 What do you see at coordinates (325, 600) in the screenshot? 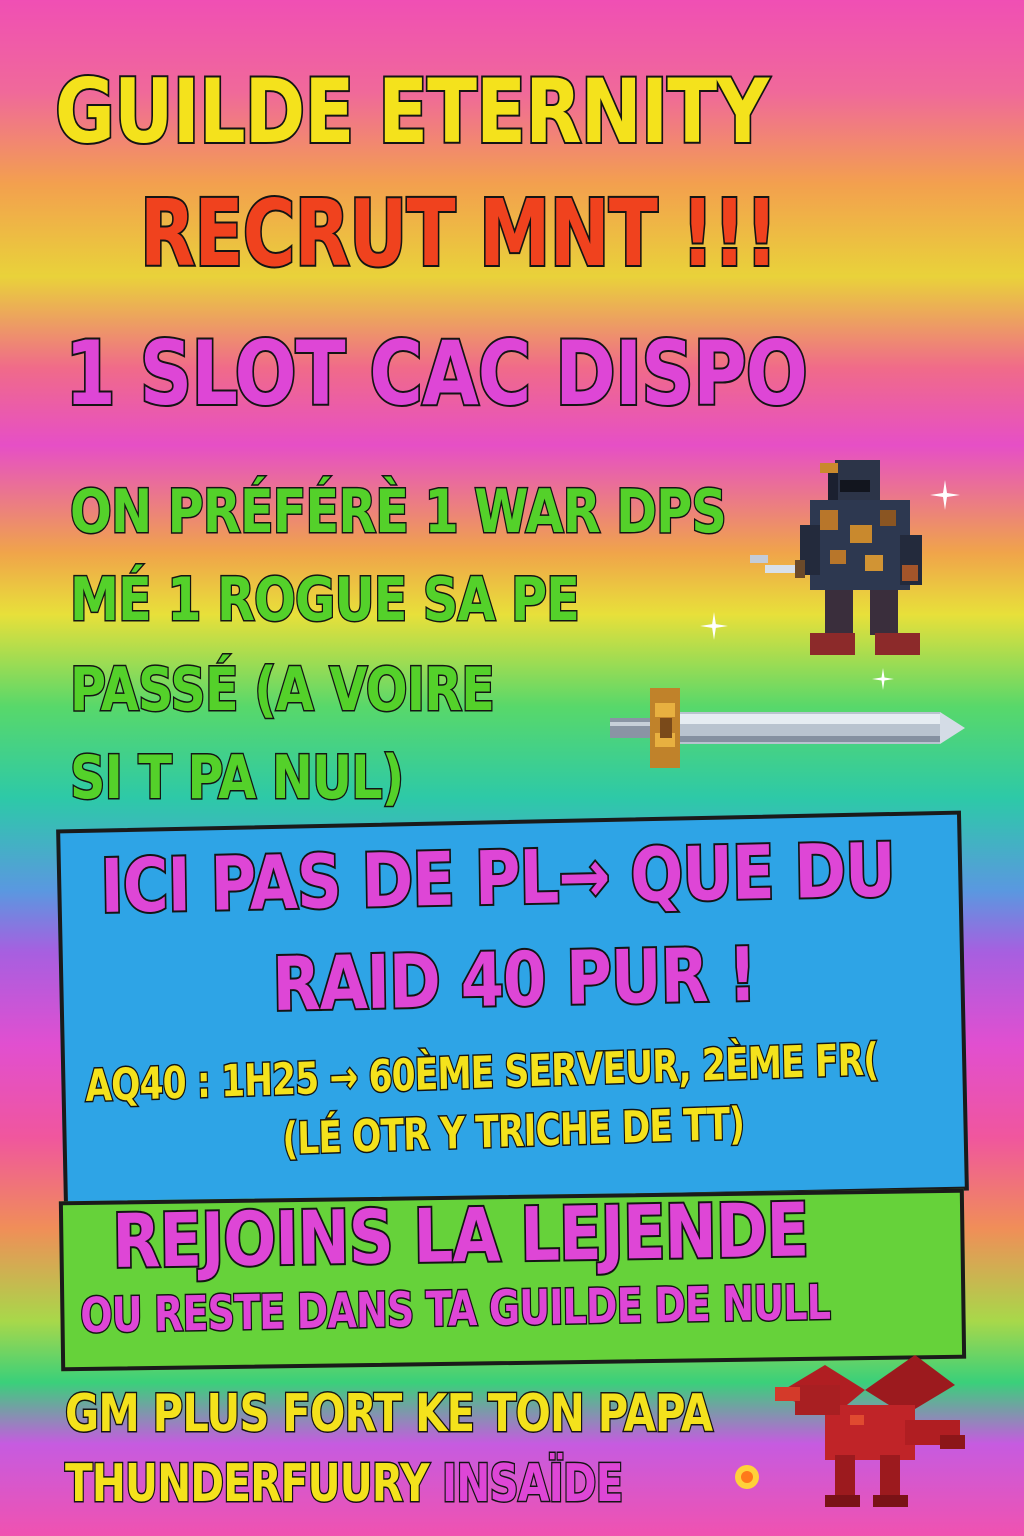
I see `preference-line-2: MÉ 1 ROGUE SA PE` at bounding box center [325, 600].